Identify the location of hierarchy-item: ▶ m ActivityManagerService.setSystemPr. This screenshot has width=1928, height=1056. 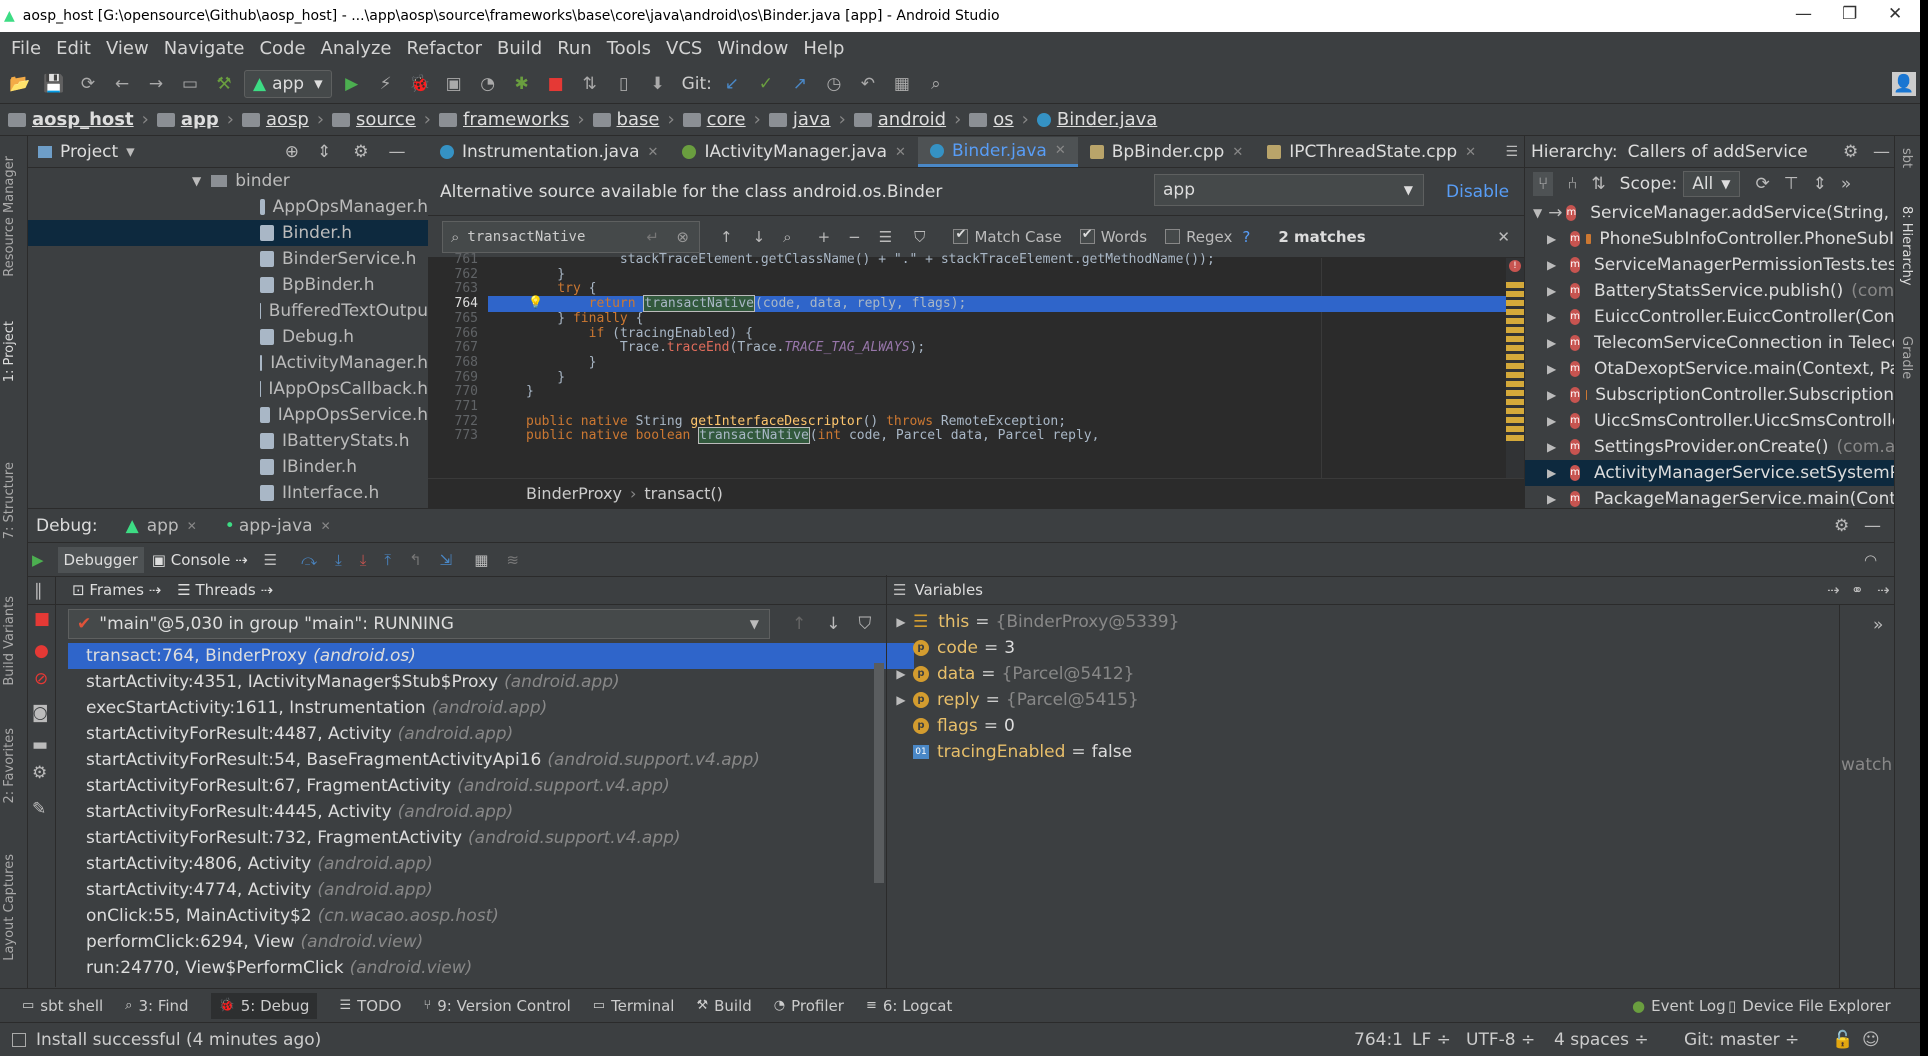
(1709, 473).